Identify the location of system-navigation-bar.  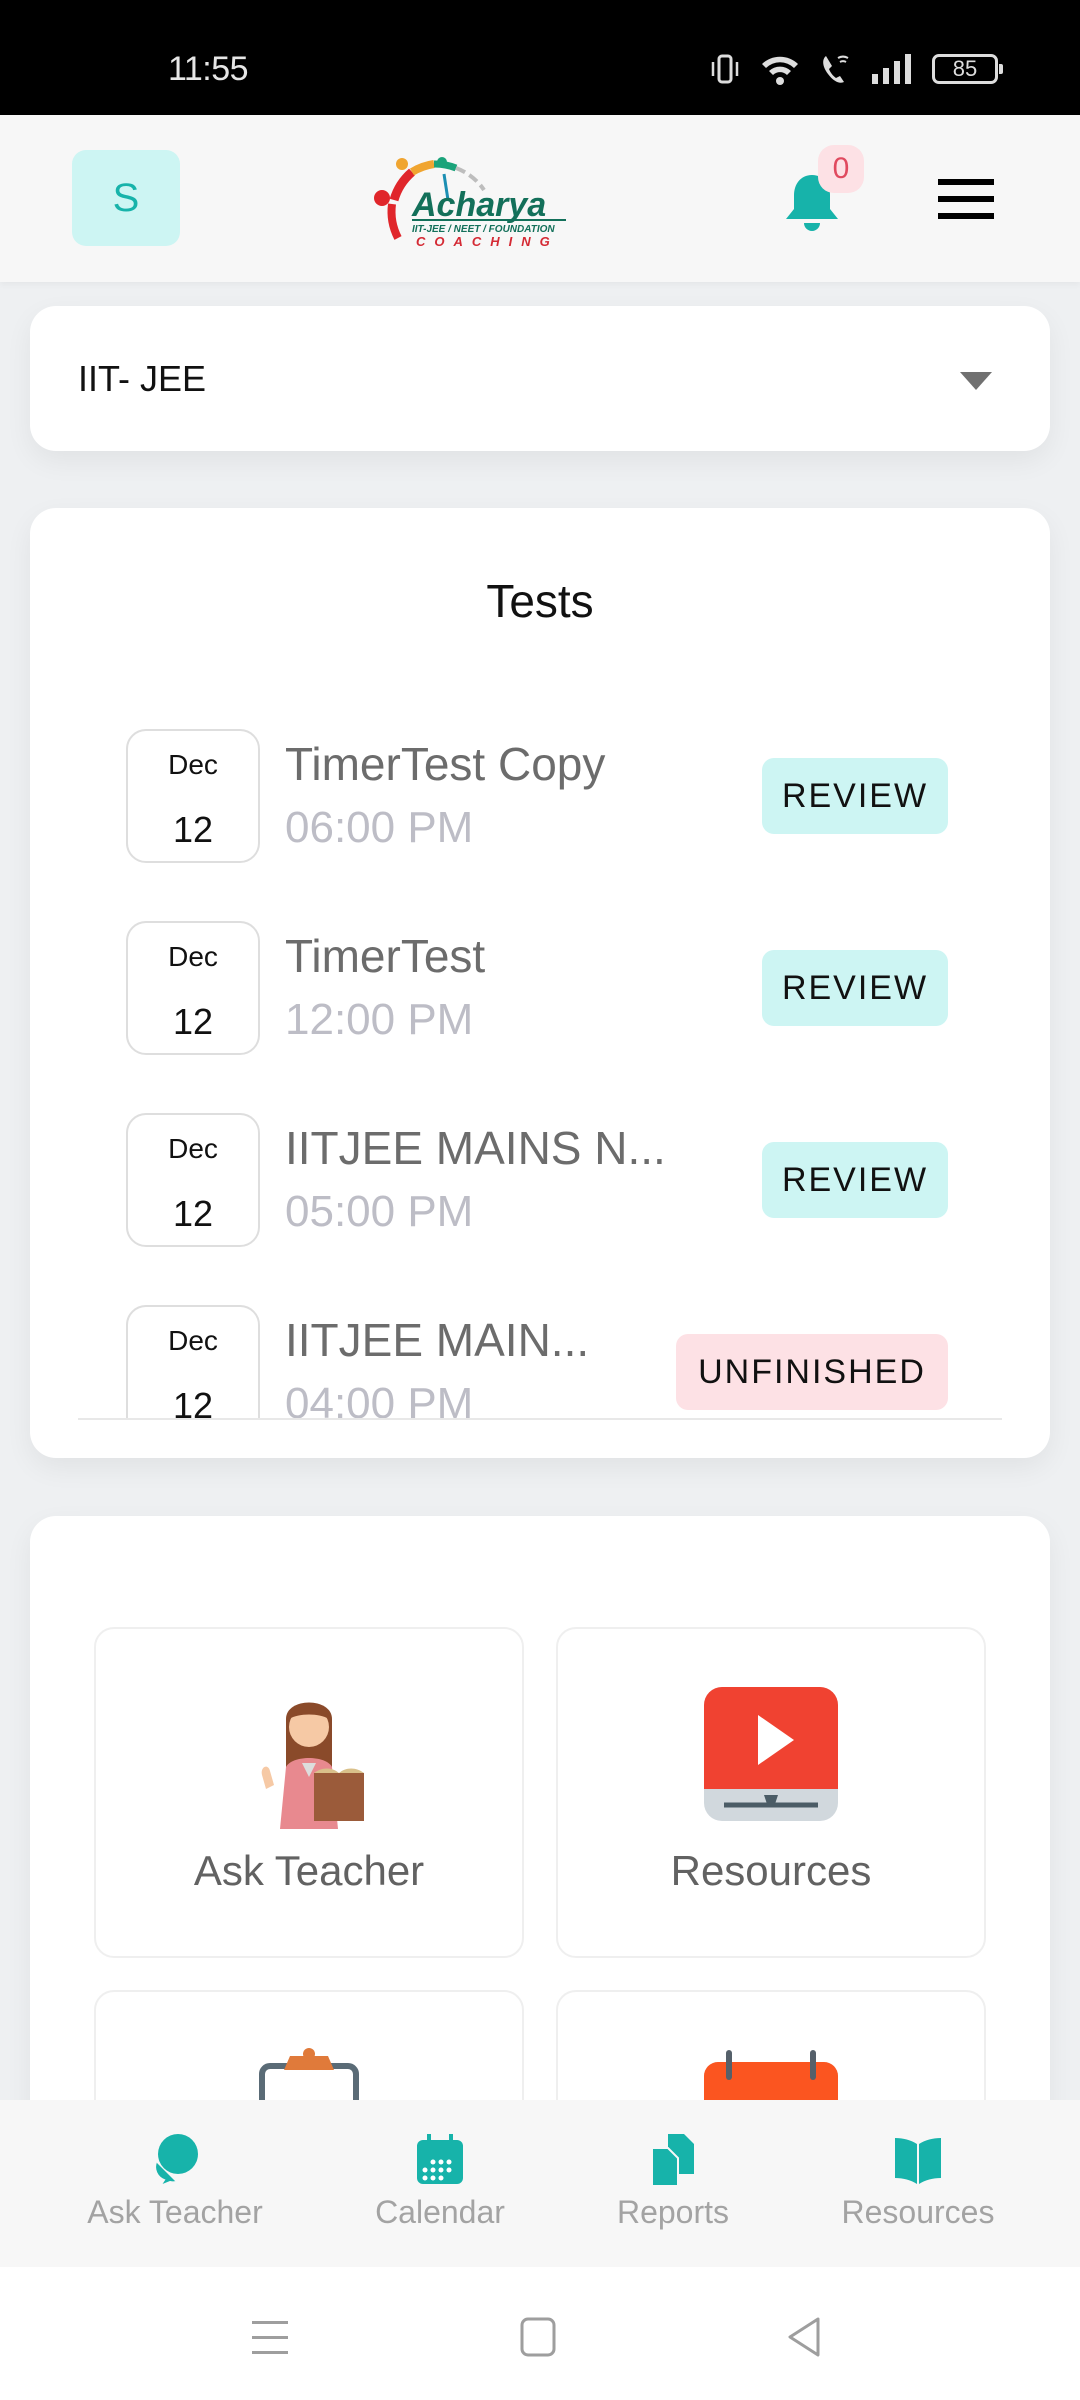
(540, 2333).